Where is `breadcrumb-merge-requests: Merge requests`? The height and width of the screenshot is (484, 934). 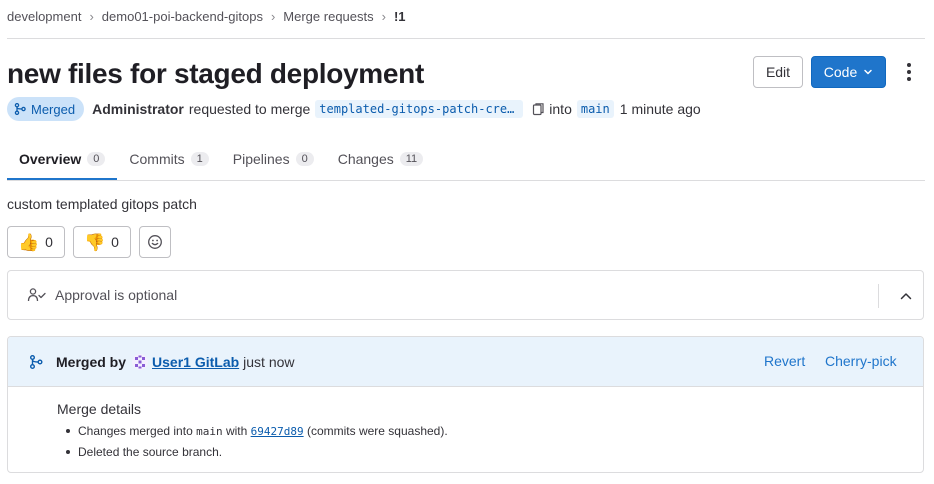
breadcrumb-merge-requests: Merge requests is located at coordinates (328, 16).